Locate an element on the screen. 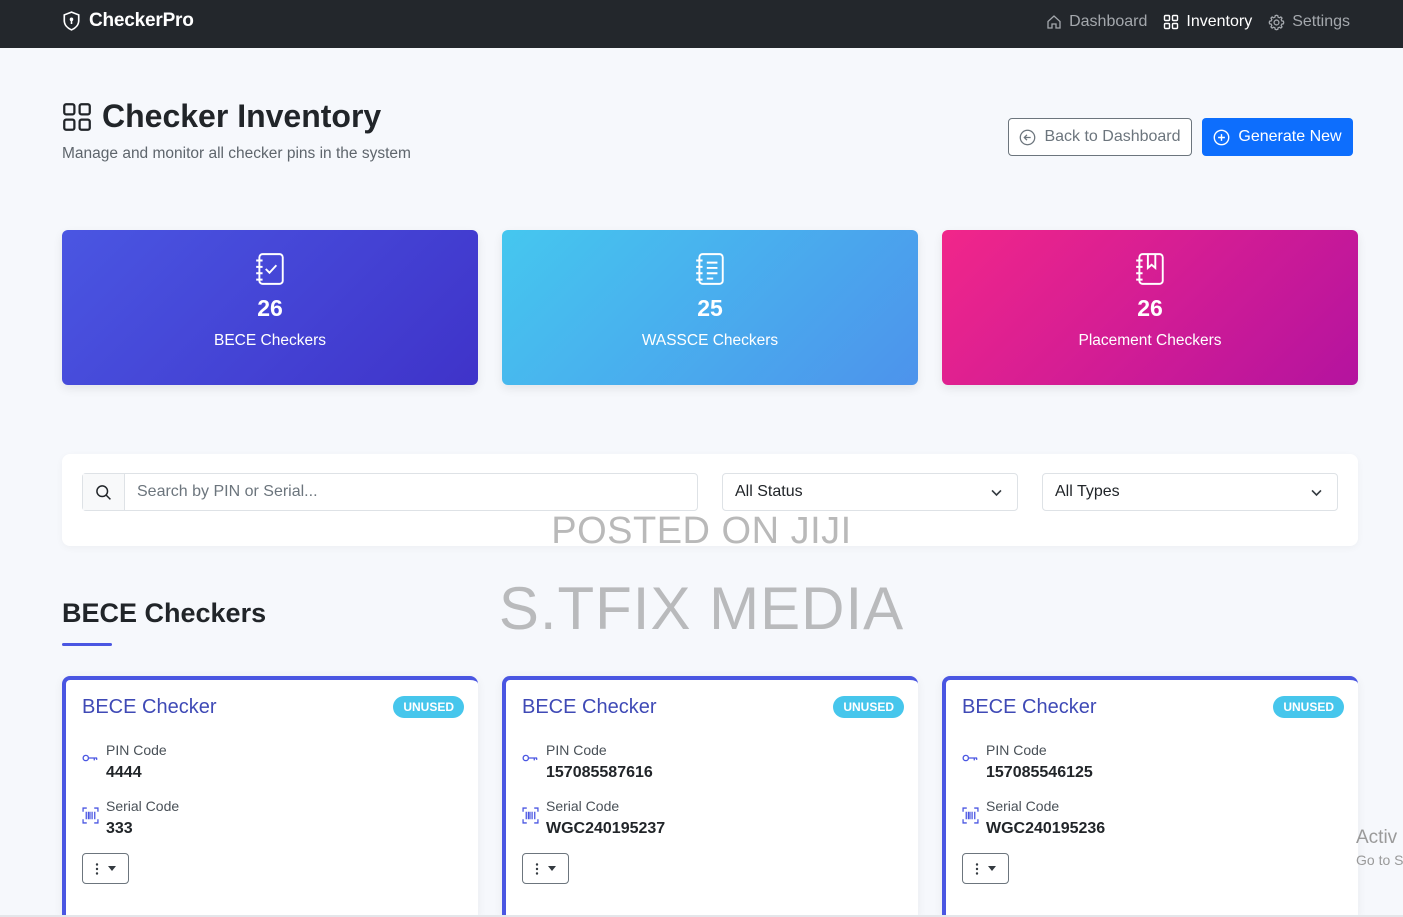  back-to-dashboard-button: Back to Dashboard is located at coordinates (1100, 137).